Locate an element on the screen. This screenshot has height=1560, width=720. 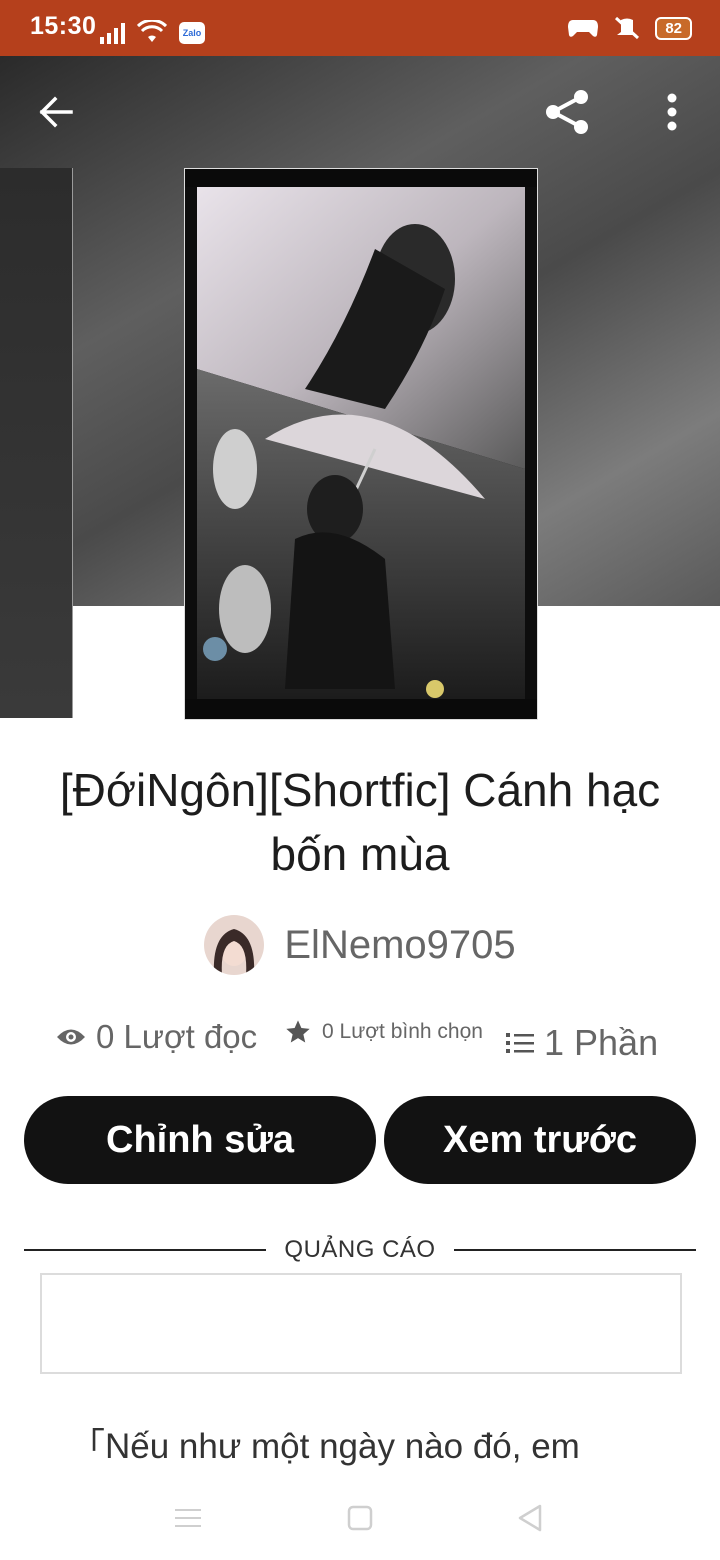
more-options-button is located at coordinates (672, 112).